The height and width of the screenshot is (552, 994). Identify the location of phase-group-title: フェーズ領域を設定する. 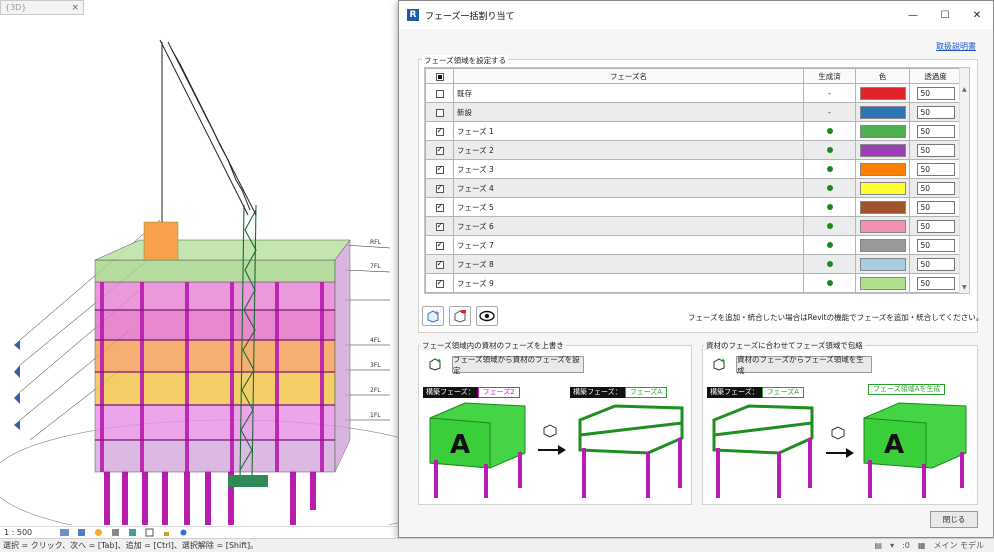
(465, 60).